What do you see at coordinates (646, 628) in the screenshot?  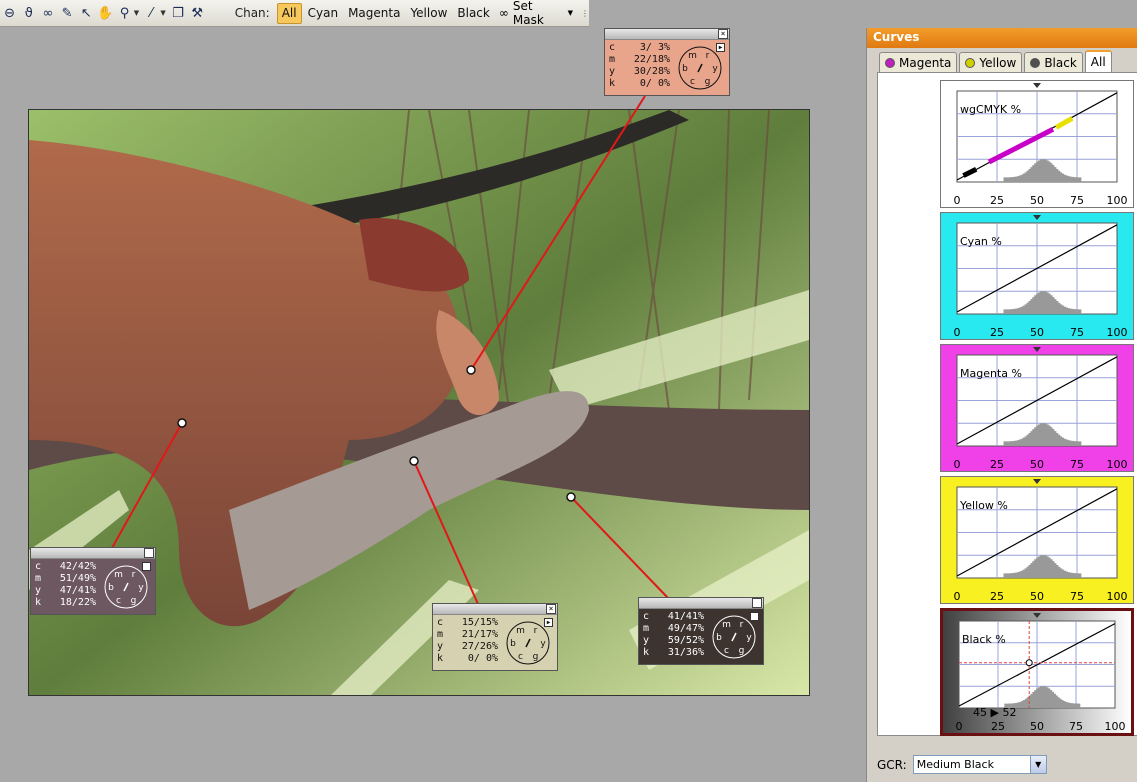 I see `probe-channel: m` at bounding box center [646, 628].